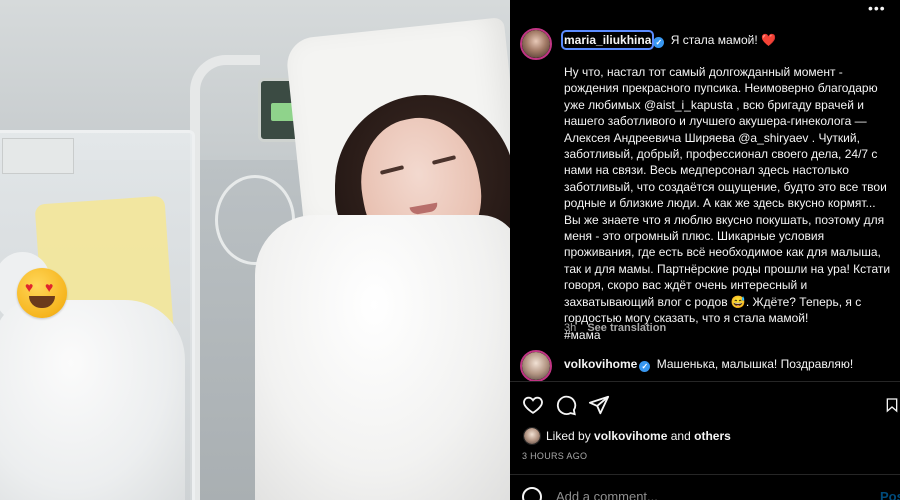  What do you see at coordinates (768, 40) in the screenshot?
I see `red-heart-icon: ❤️` at bounding box center [768, 40].